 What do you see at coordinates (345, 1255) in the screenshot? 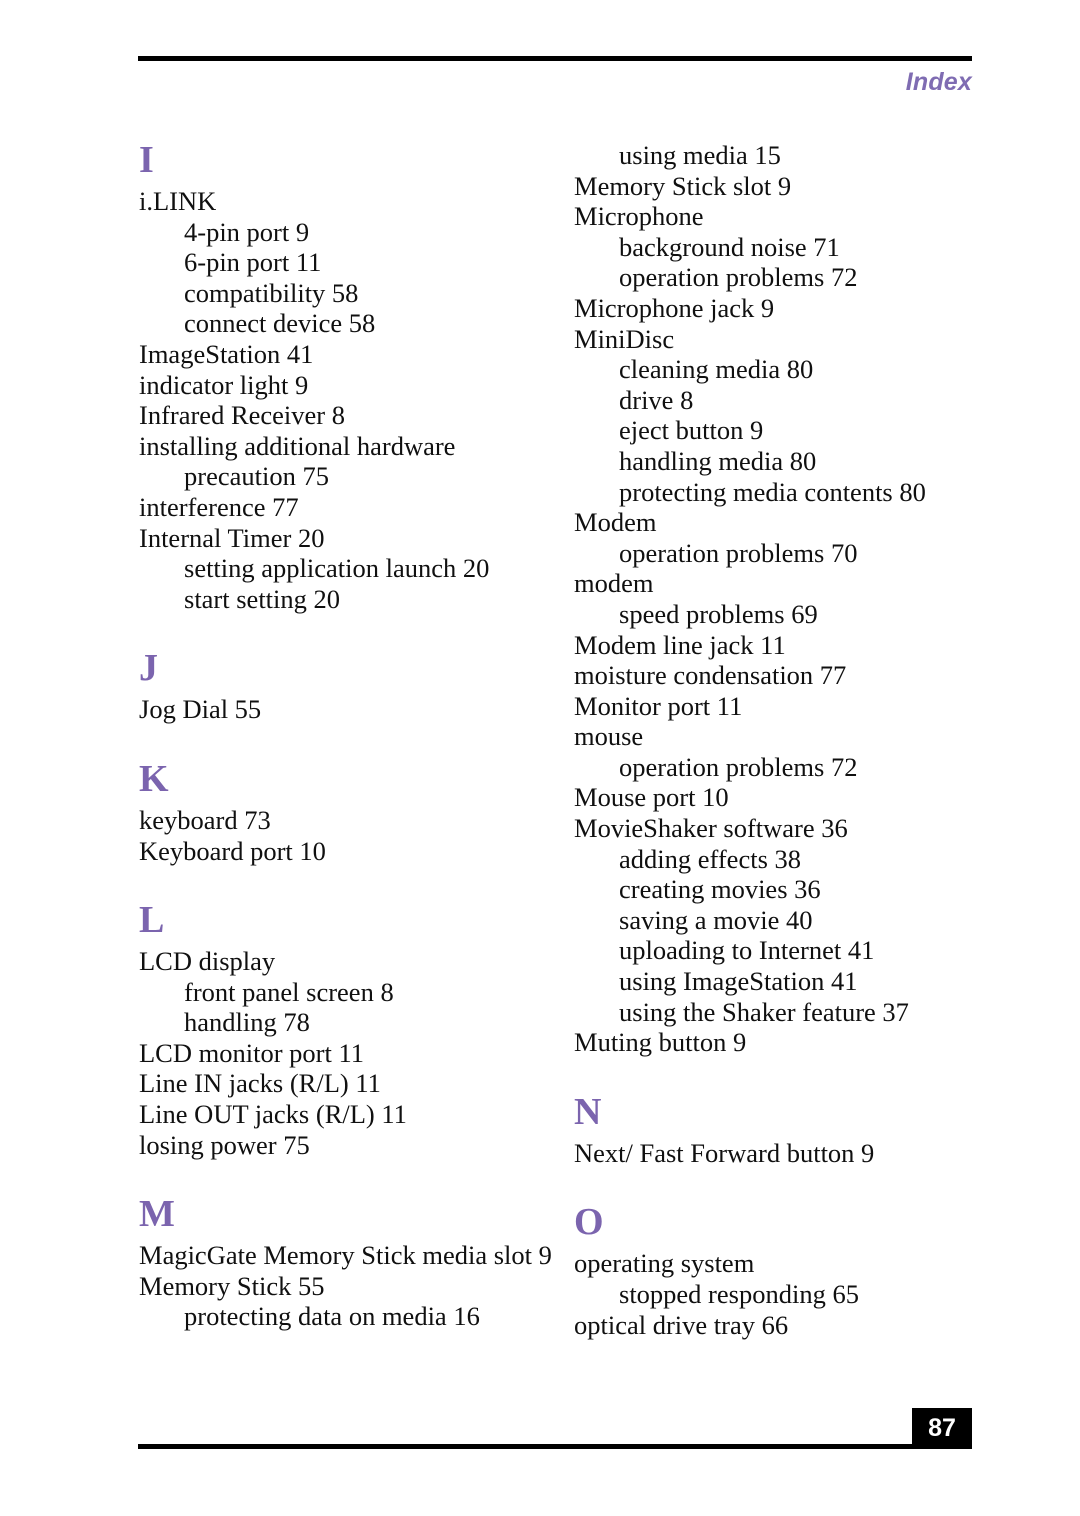
I see `index-entry: MagicGate Memory Stick media slot 9` at bounding box center [345, 1255].